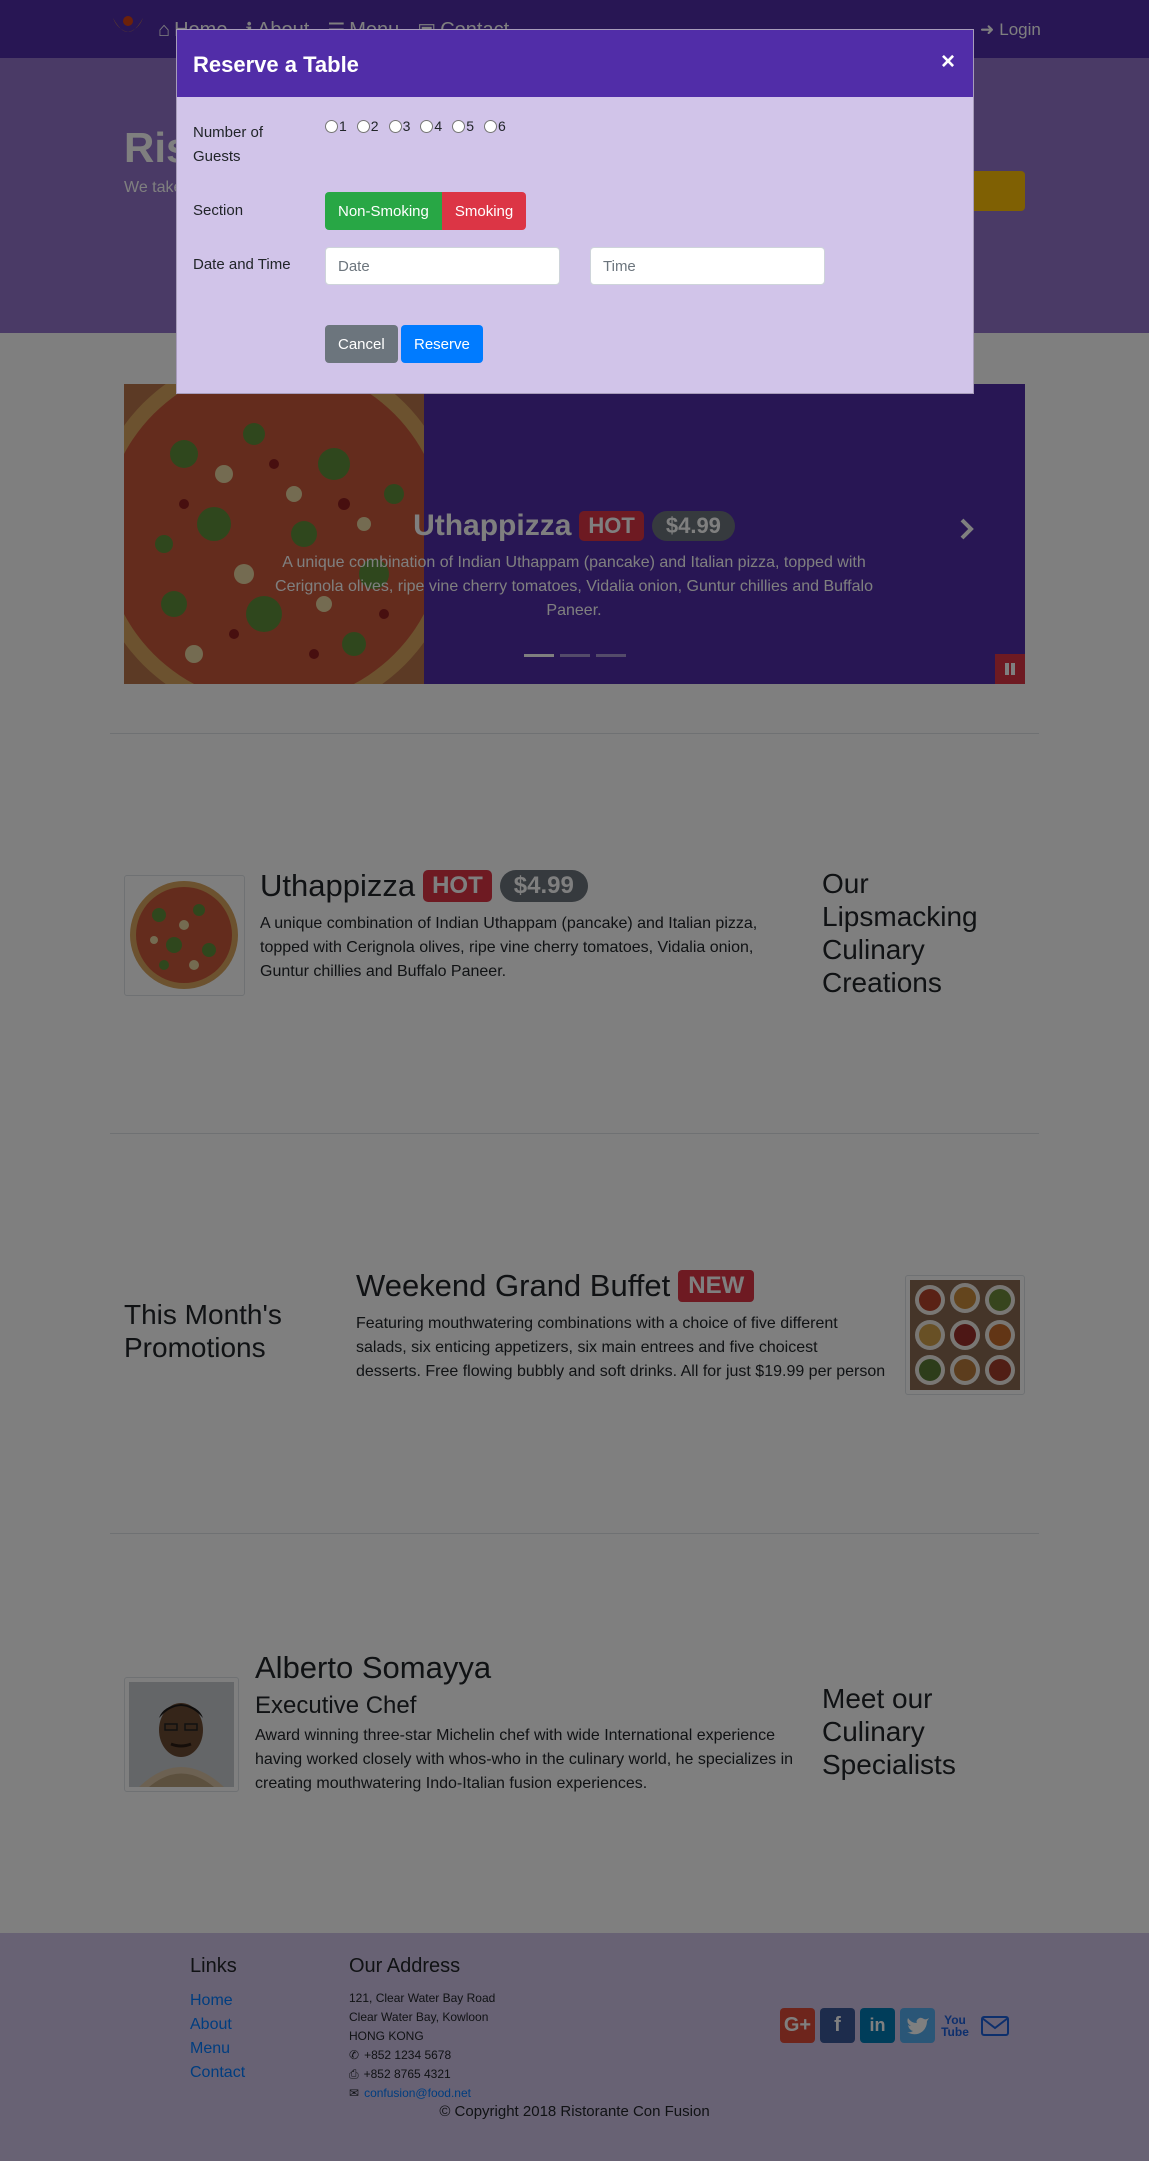  Describe the element at coordinates (470, 126) in the screenshot. I see `guests-option-label: 5` at that location.